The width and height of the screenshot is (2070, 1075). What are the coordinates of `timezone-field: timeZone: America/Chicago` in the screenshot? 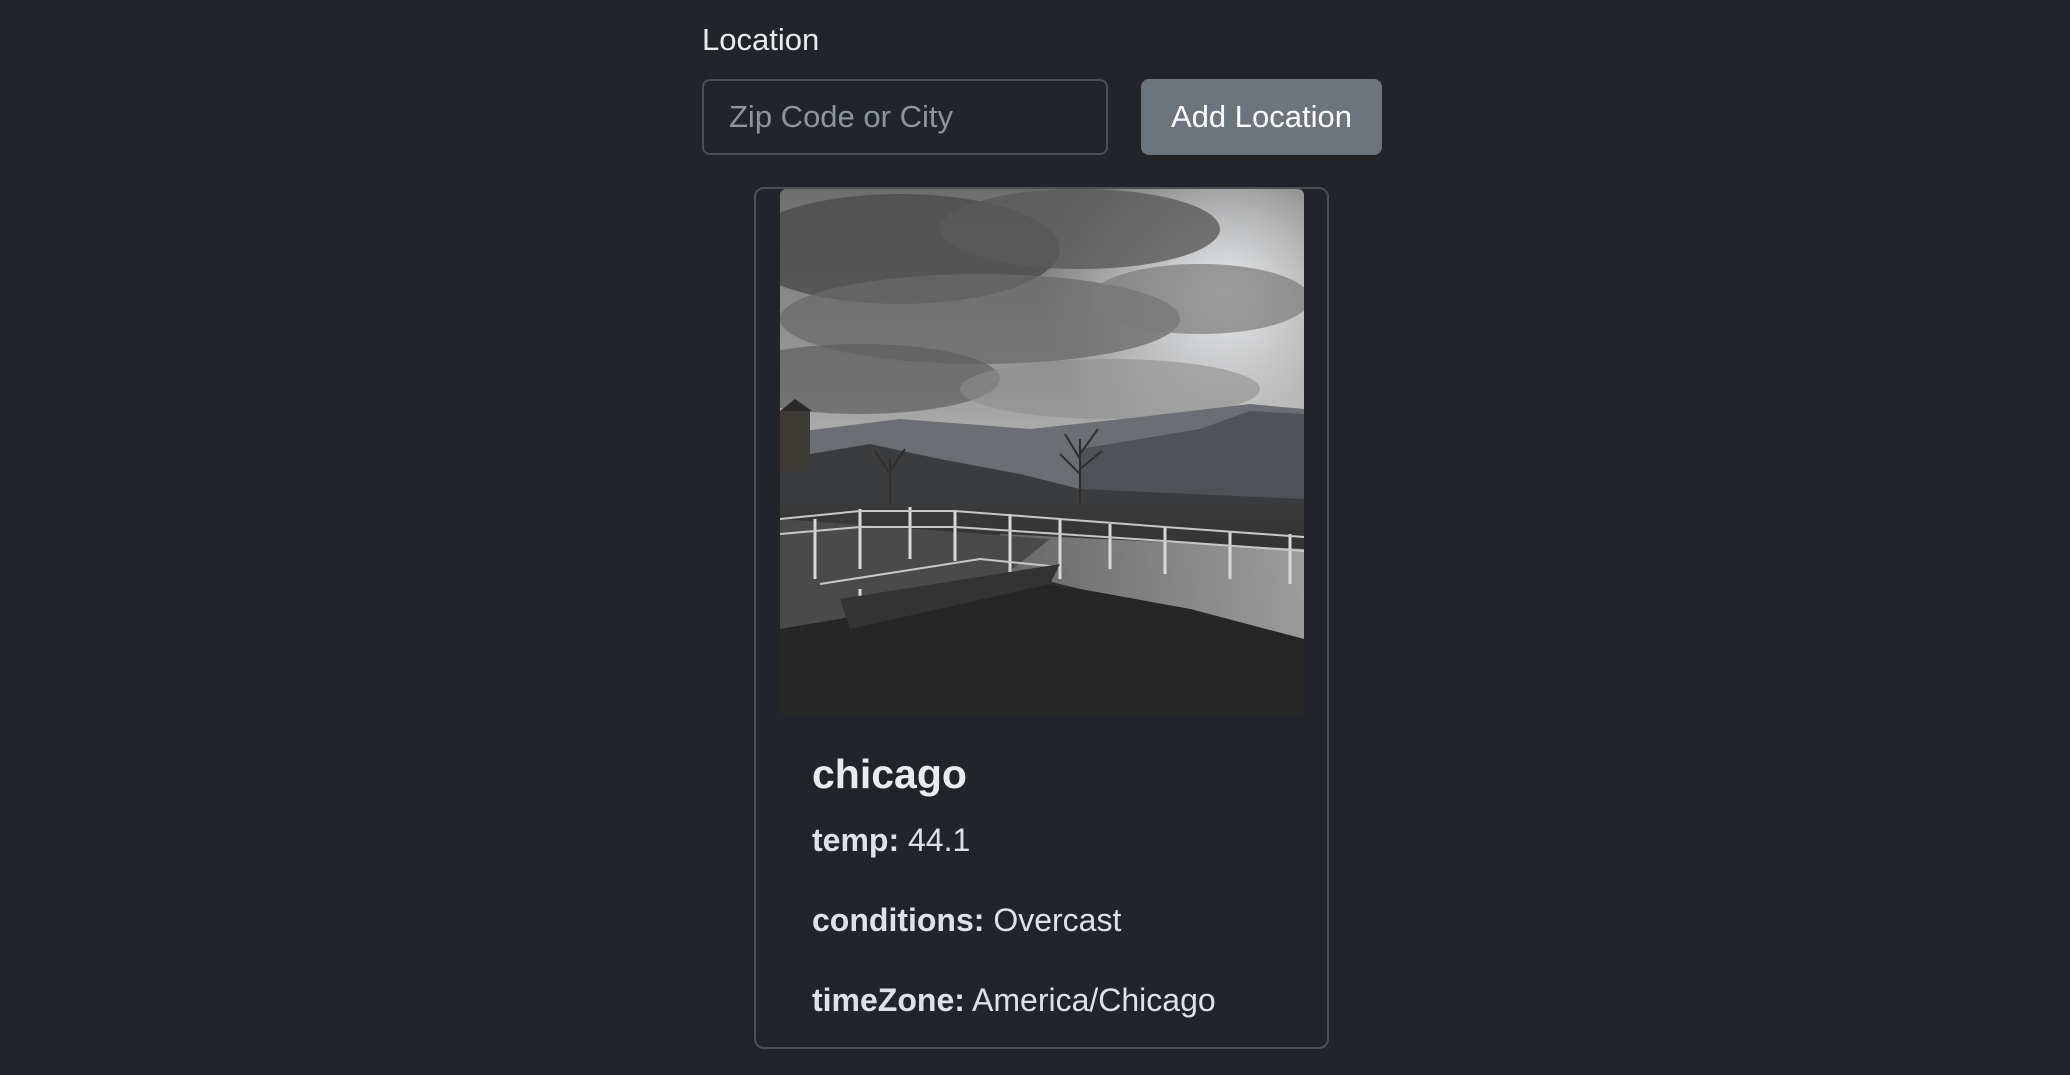 It's located at (1049, 1000).